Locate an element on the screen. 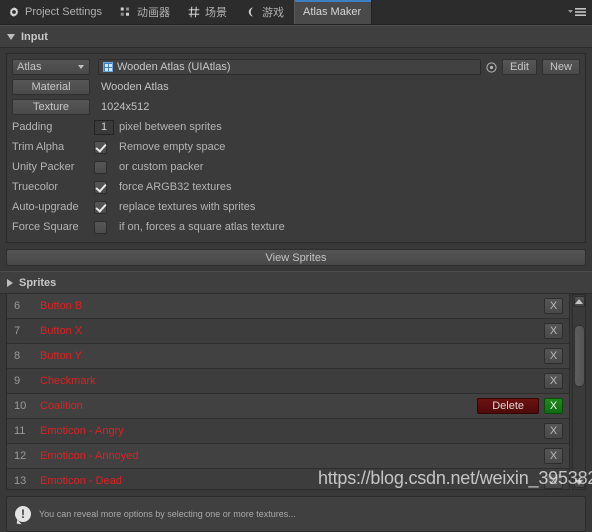 The height and width of the screenshot is (532, 592). tab-game: 游戏 is located at coordinates (265, 12).